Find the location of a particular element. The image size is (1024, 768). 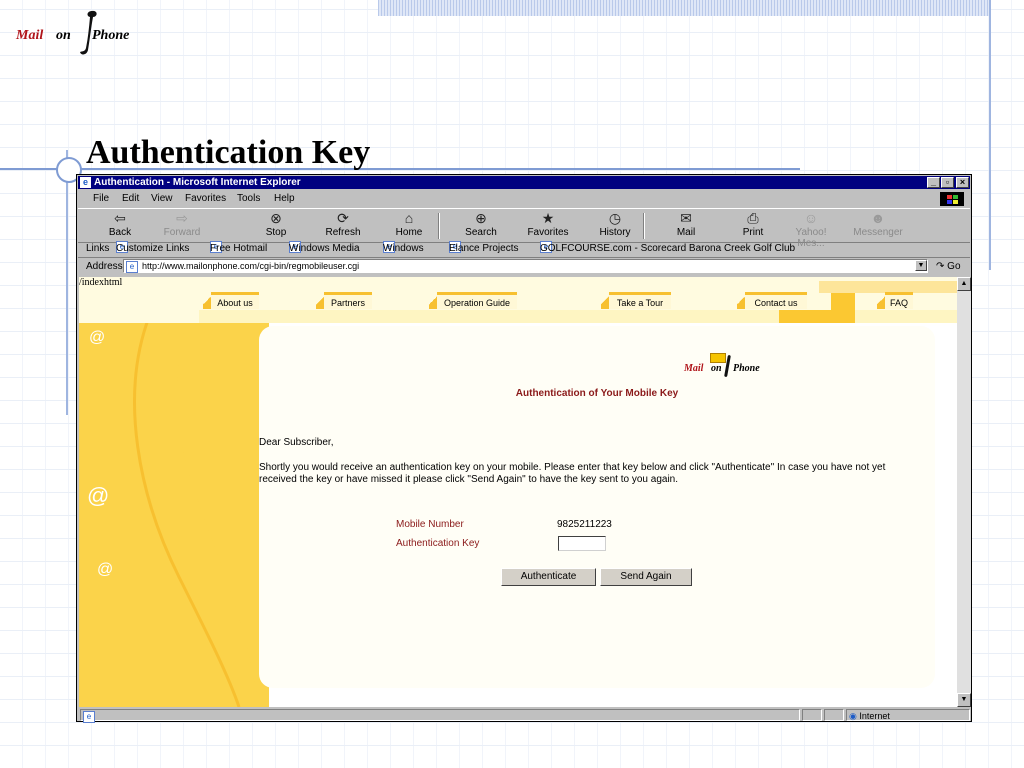

logo-word-on: on is located at coordinates (716, 368).